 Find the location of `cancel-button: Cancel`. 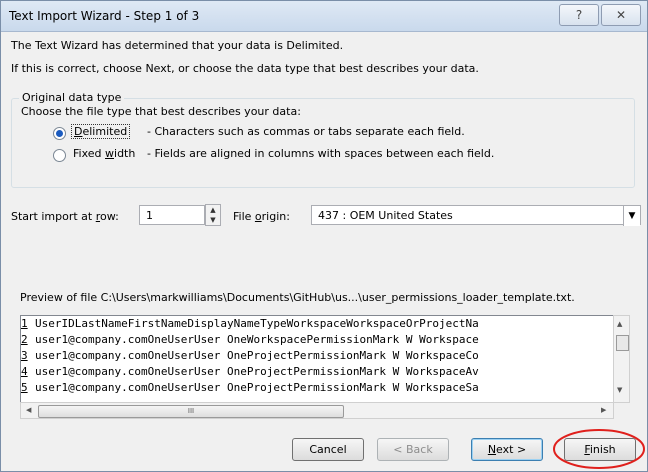

cancel-button: Cancel is located at coordinates (328, 449).